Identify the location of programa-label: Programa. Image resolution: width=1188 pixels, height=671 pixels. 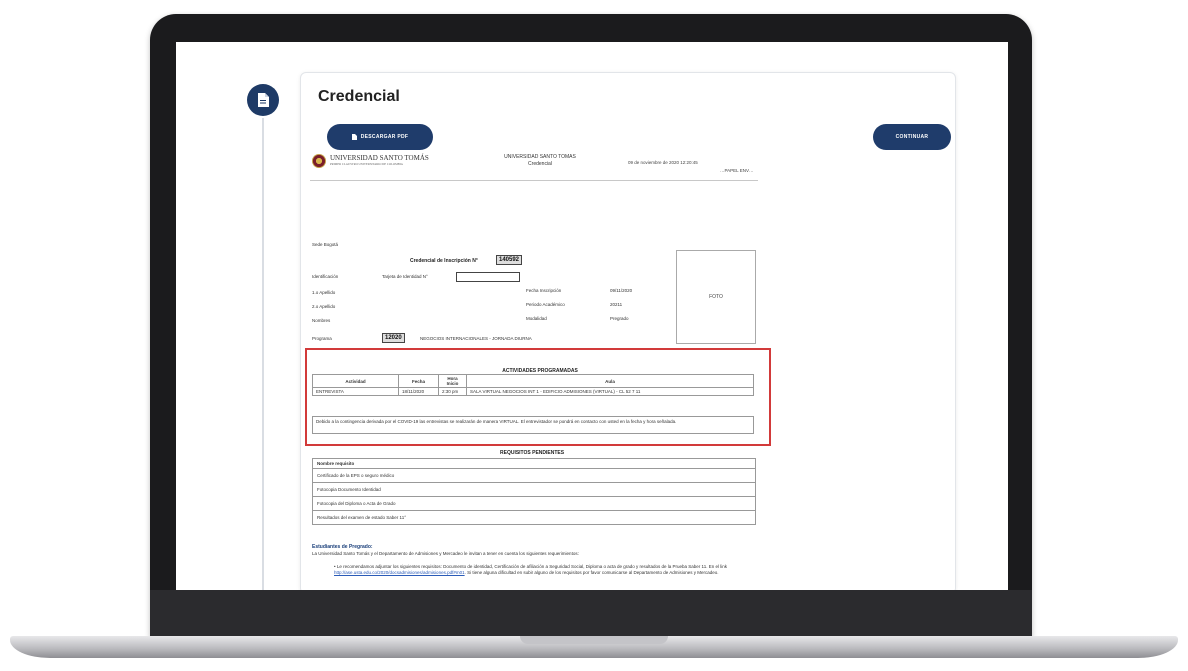
(322, 338).